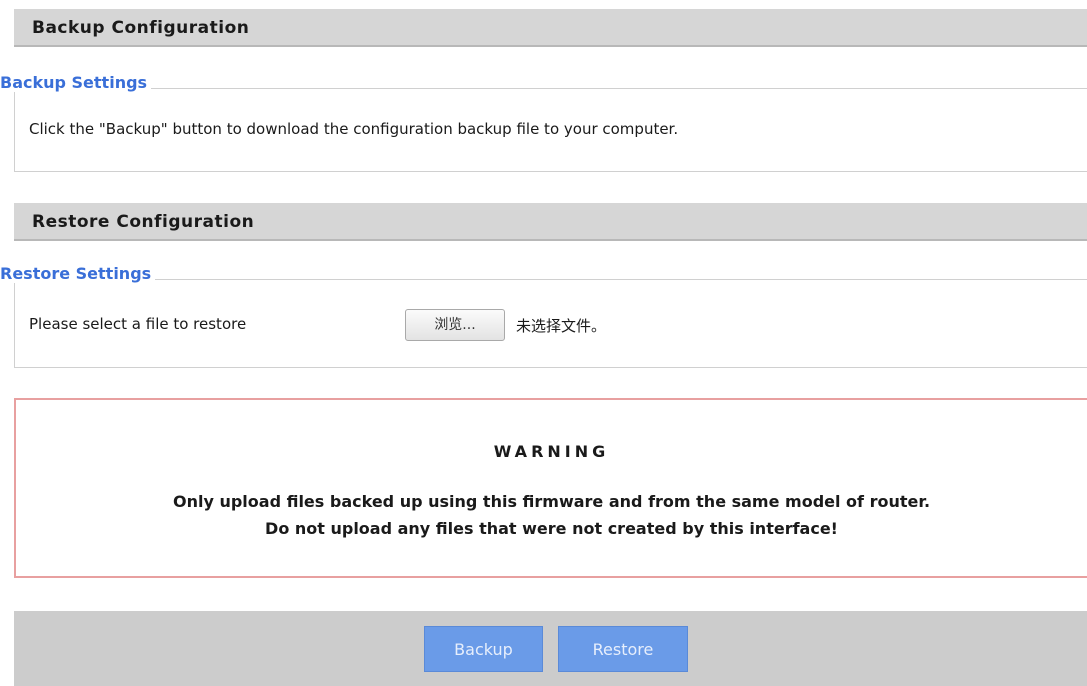 The width and height of the screenshot is (1087, 686). I want to click on restore-config-title: Restore Configuration, so click(143, 222).